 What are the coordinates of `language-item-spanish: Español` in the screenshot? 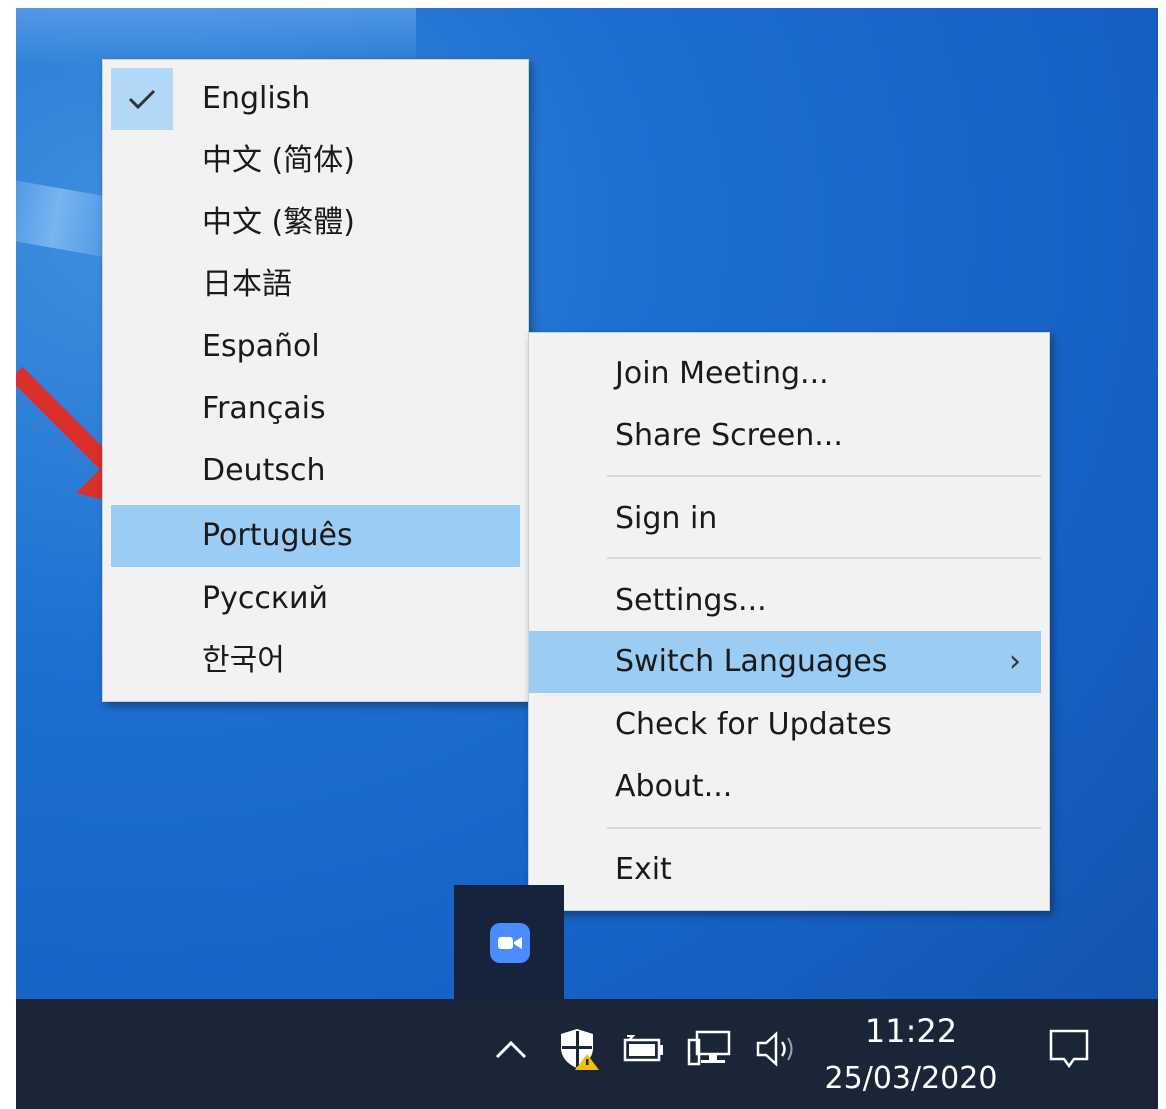 It's located at (315, 347).